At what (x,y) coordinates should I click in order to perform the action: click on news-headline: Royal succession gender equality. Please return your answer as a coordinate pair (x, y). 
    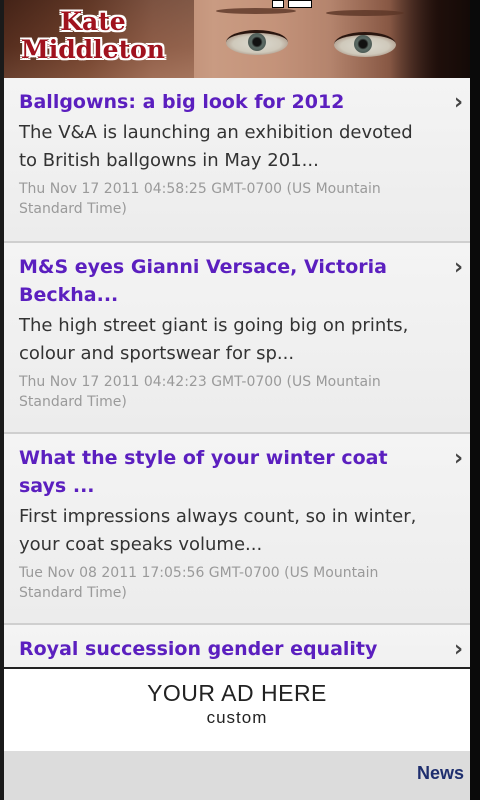
    Looking at the image, I should click on (198, 649).